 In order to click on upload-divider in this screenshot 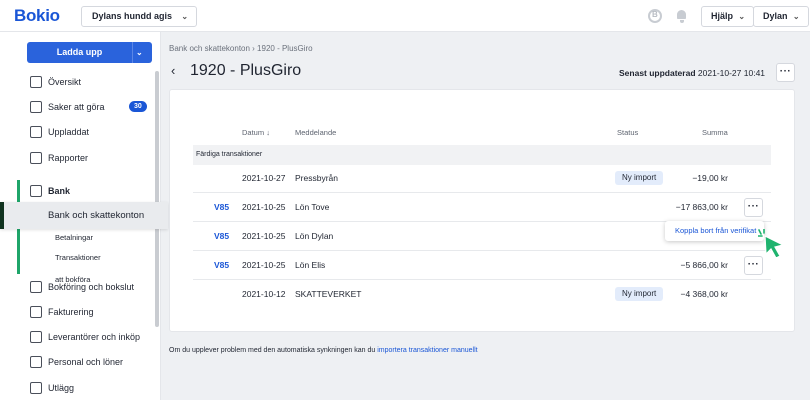, I will do `click(132, 52)`.